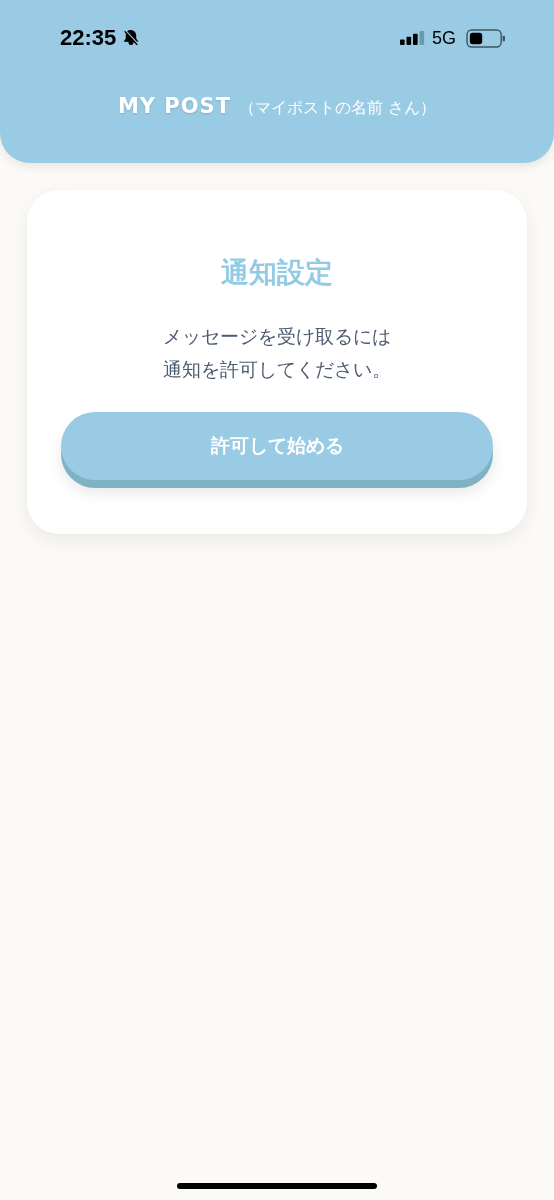 This screenshot has height=1200, width=554. What do you see at coordinates (174, 106) in the screenshot?
I see `app-title: MY POST` at bounding box center [174, 106].